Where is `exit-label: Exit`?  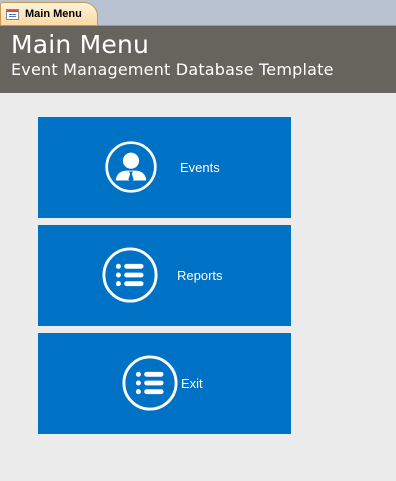
exit-label: Exit is located at coordinates (192, 383).